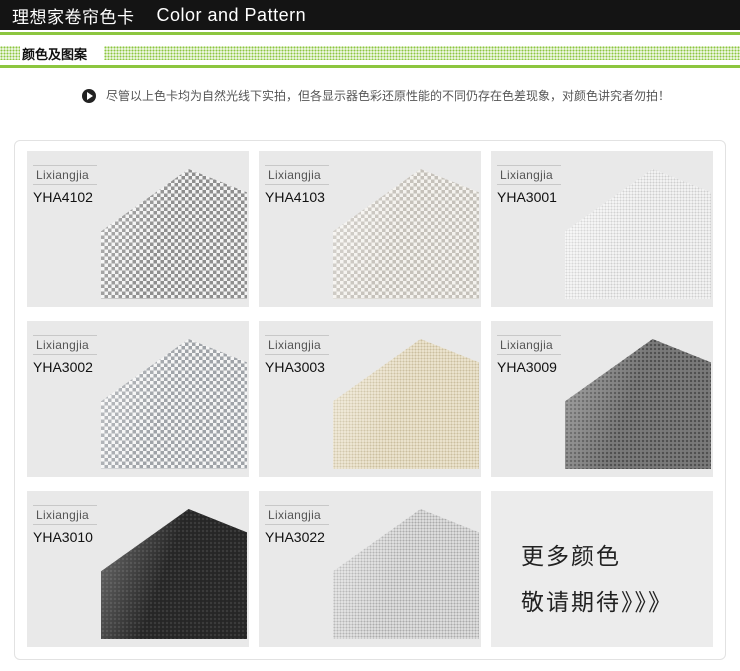 The height and width of the screenshot is (671, 740). I want to click on page-header: 理想家卷帘色卡 Color and Pattern, so click(370, 15).